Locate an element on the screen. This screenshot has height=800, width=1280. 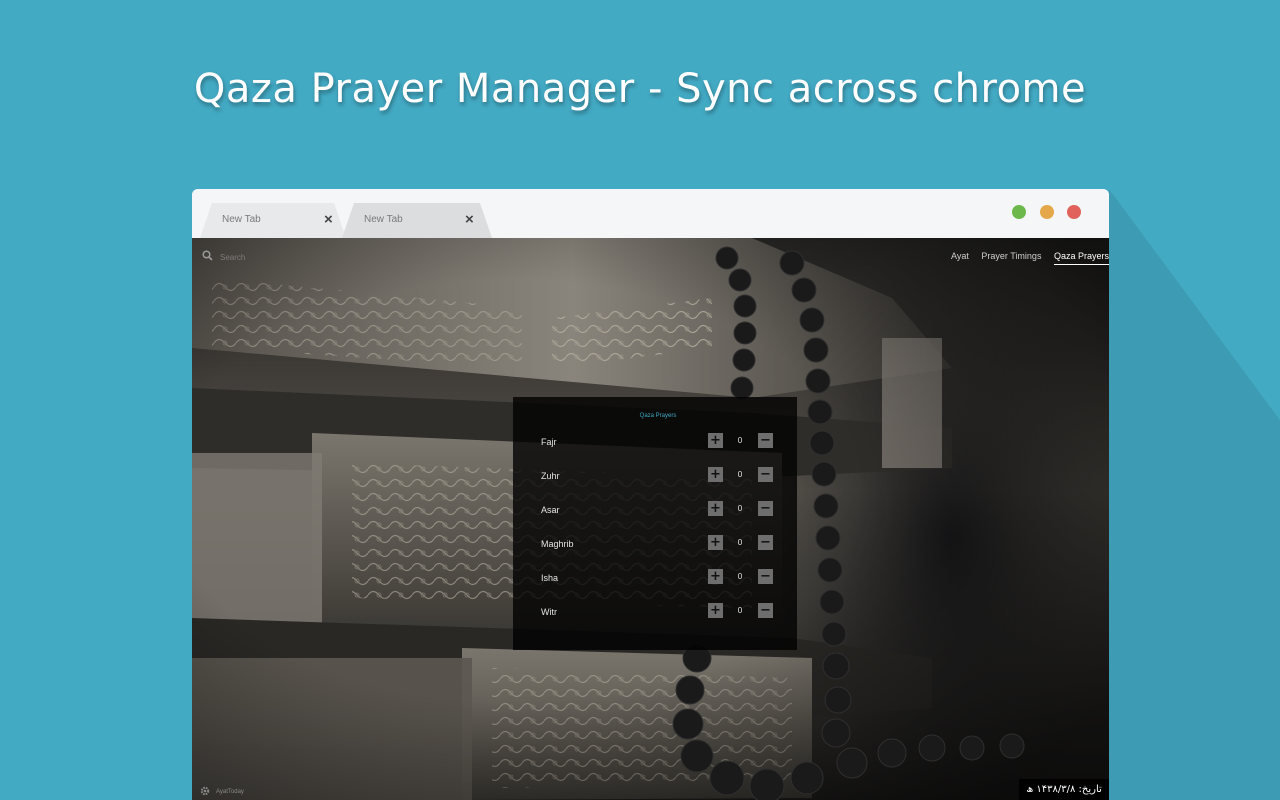
prayer-row-fajr: Fajr + 0 − is located at coordinates (655, 443).